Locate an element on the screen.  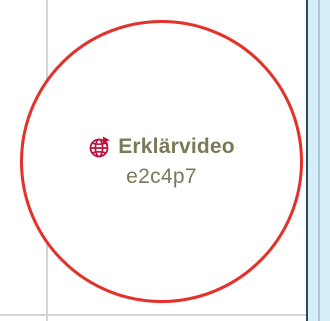
badge-title: Erklärvideo is located at coordinates (176, 146).